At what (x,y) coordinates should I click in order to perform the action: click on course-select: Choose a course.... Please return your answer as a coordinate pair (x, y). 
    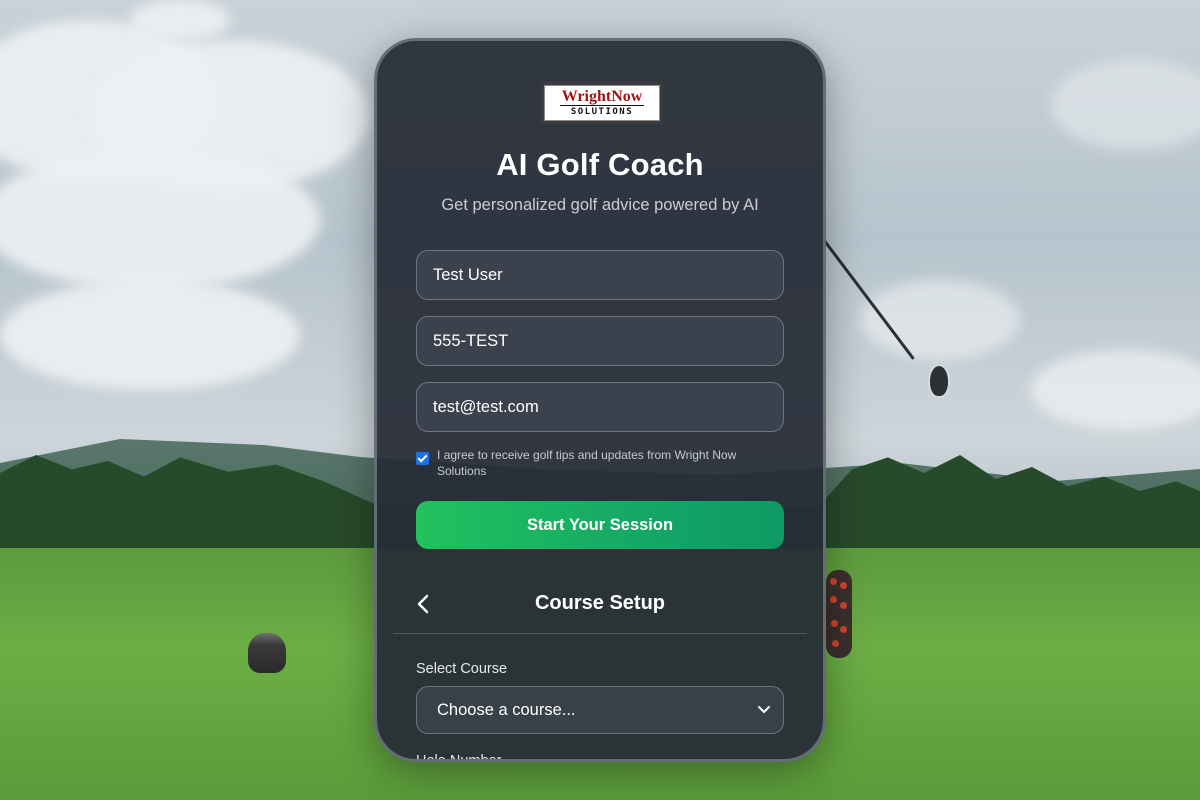
    Looking at the image, I should click on (600, 710).